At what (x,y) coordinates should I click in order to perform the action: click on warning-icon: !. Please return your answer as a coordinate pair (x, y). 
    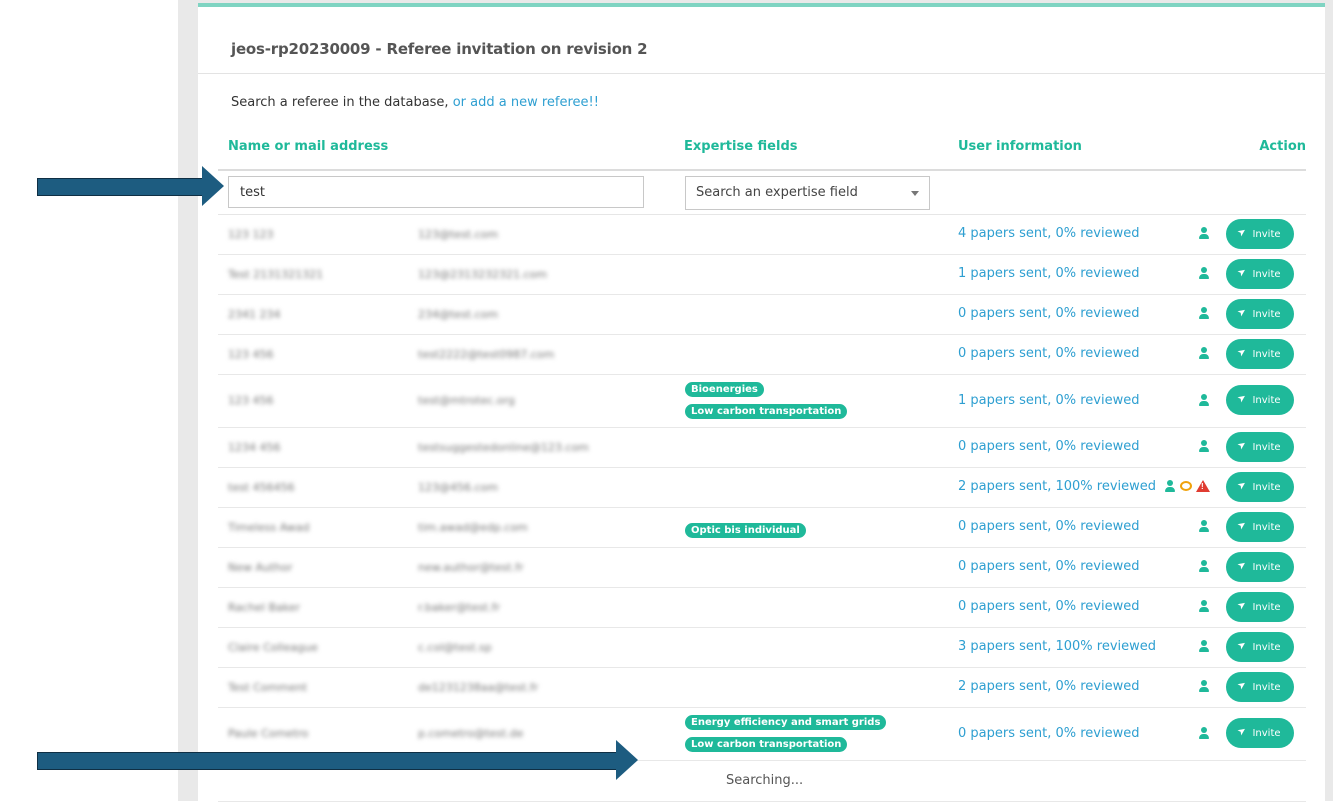
    Looking at the image, I should click on (1203, 486).